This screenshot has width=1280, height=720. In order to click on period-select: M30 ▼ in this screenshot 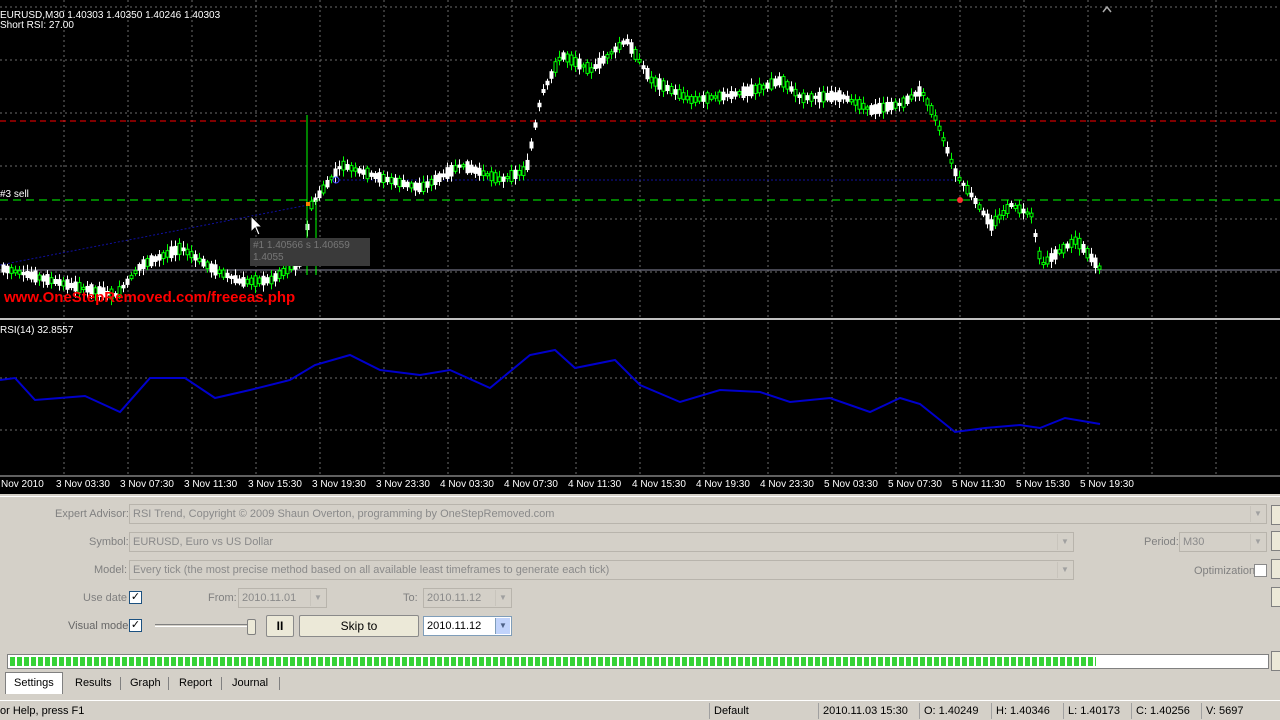, I will do `click(1223, 542)`.